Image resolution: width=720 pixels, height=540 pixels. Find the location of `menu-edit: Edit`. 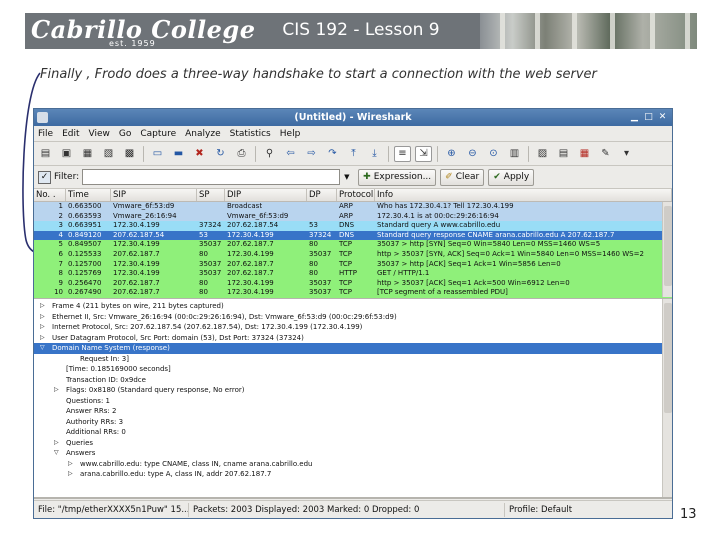

menu-edit: Edit is located at coordinates (70, 134).